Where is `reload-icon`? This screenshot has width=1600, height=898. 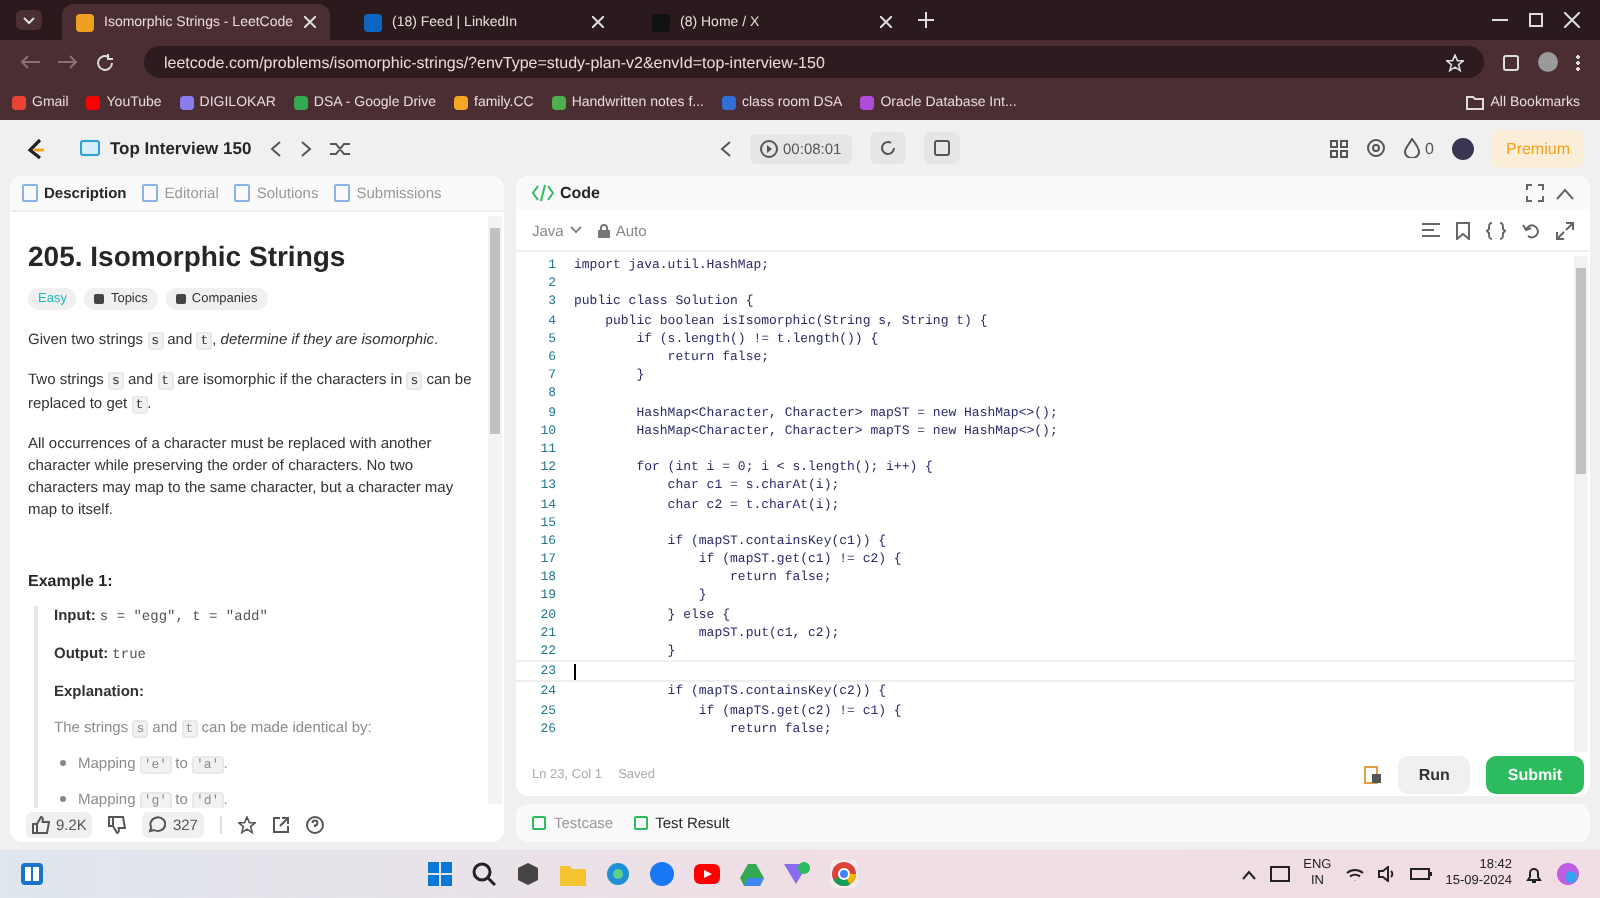
reload-icon is located at coordinates (105, 62).